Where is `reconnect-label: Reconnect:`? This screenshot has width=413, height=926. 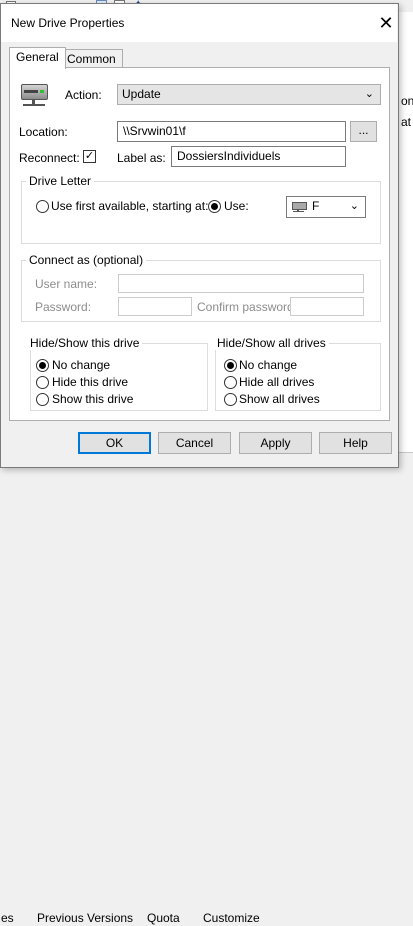
reconnect-label: Reconnect: is located at coordinates (49, 158).